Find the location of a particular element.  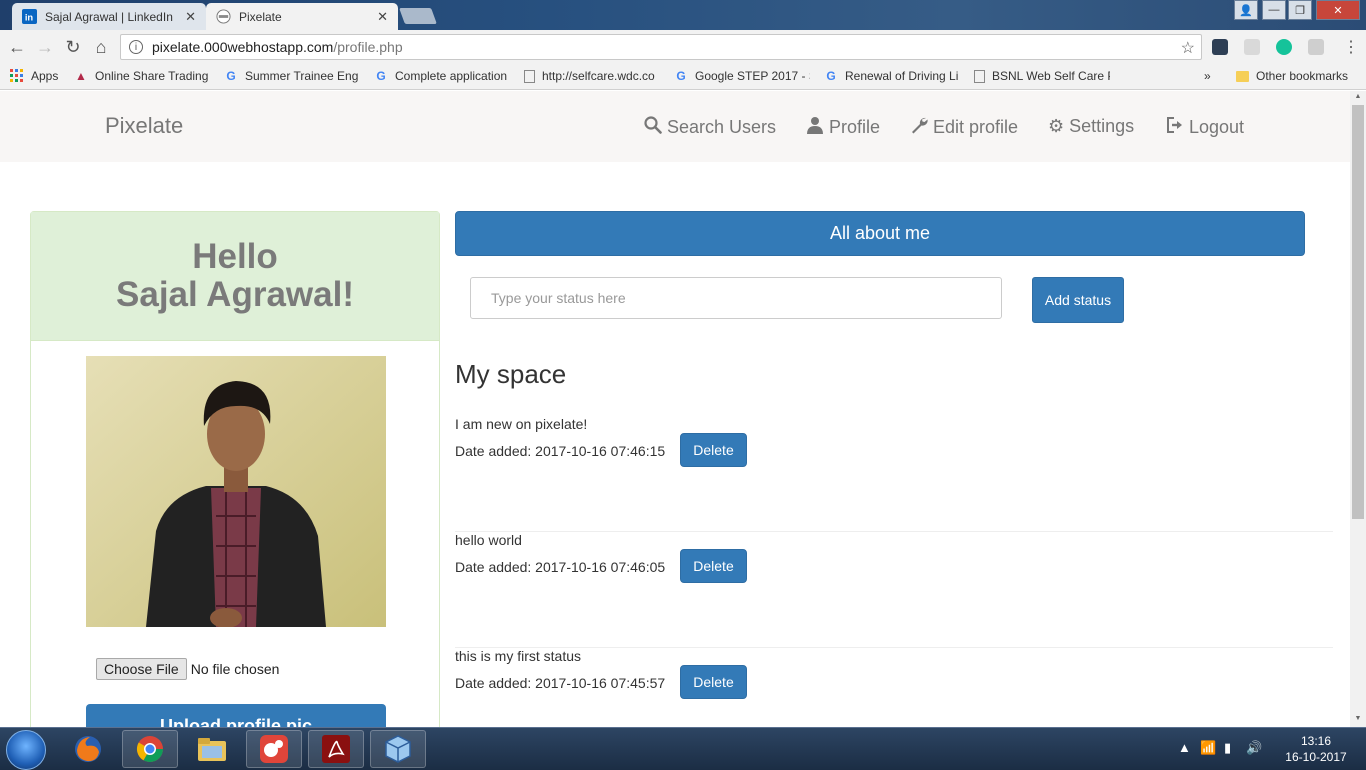

restore-button: ❐ is located at coordinates (1300, 10).